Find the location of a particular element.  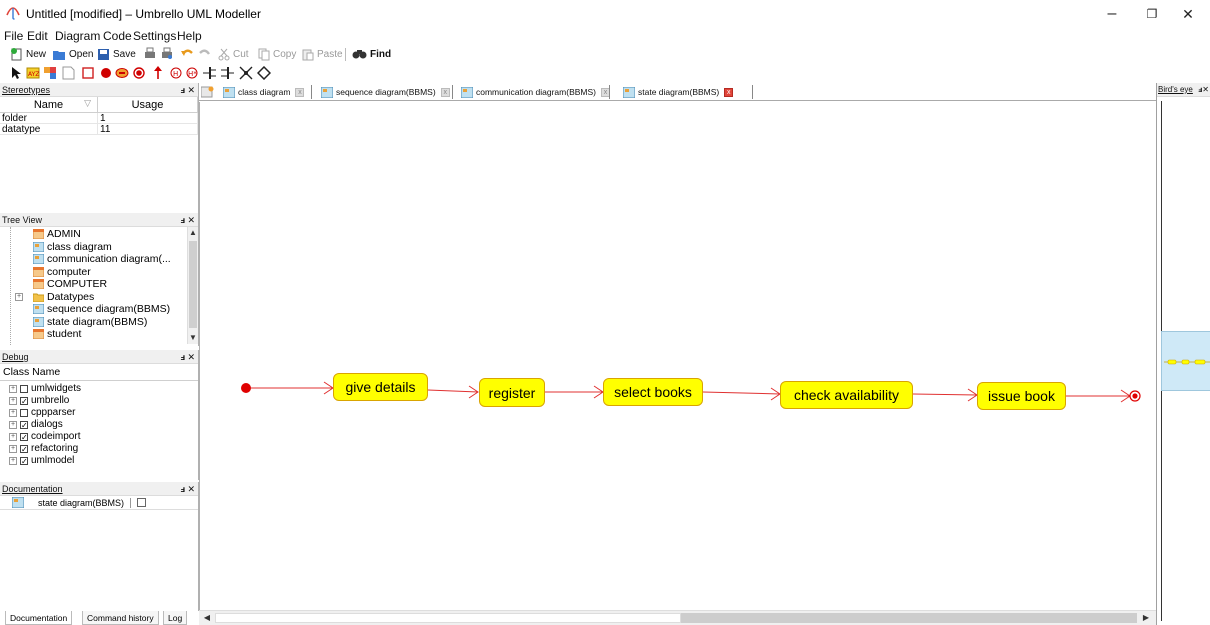

open-button: Open is located at coordinates (72, 54).